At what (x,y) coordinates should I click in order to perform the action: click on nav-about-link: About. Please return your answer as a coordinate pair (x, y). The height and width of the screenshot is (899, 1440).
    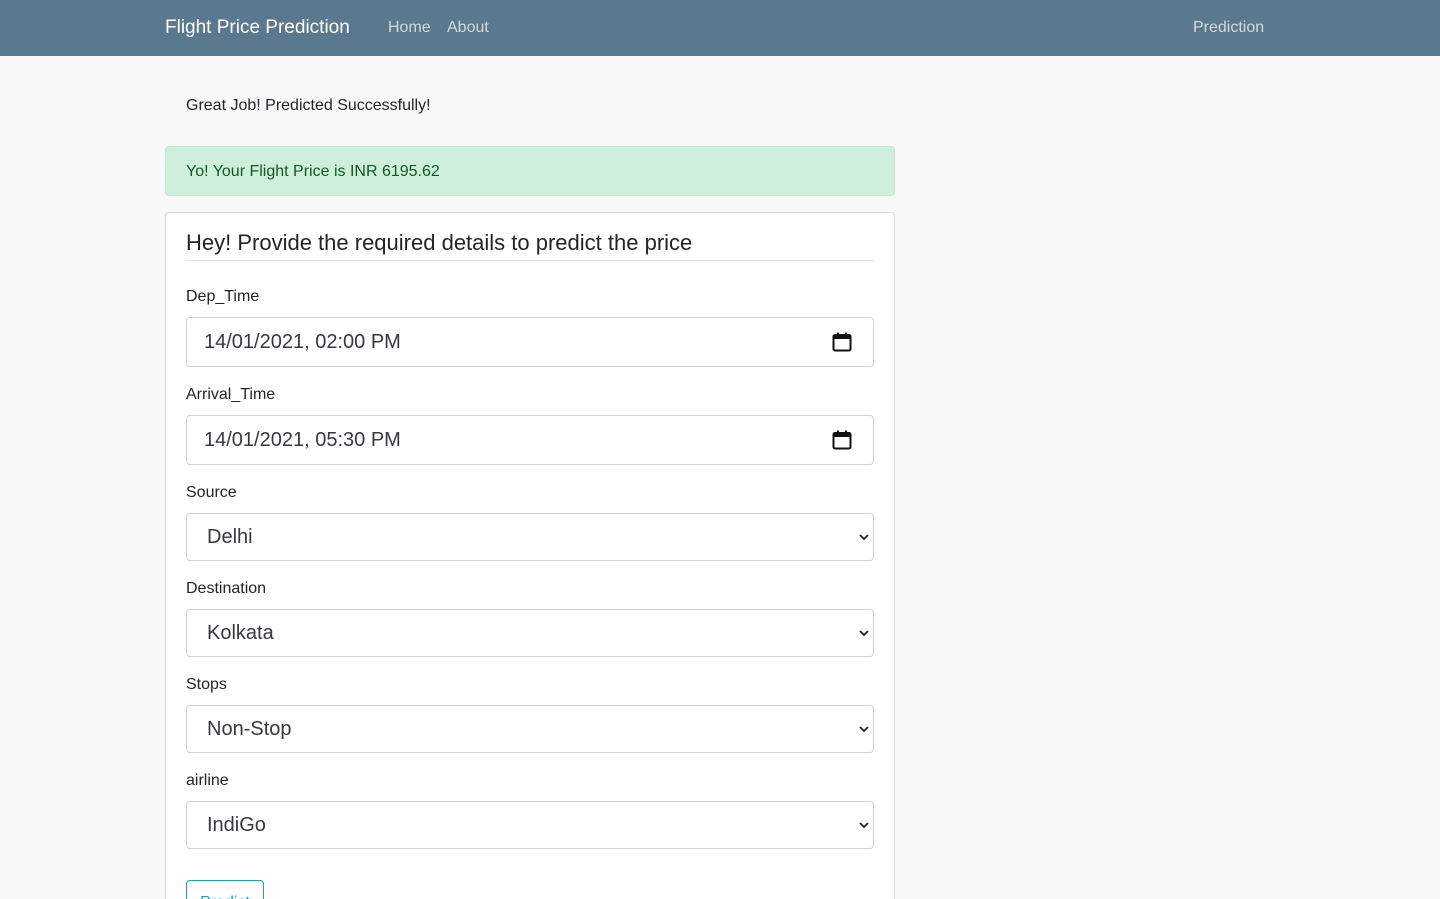
    Looking at the image, I should click on (468, 28).